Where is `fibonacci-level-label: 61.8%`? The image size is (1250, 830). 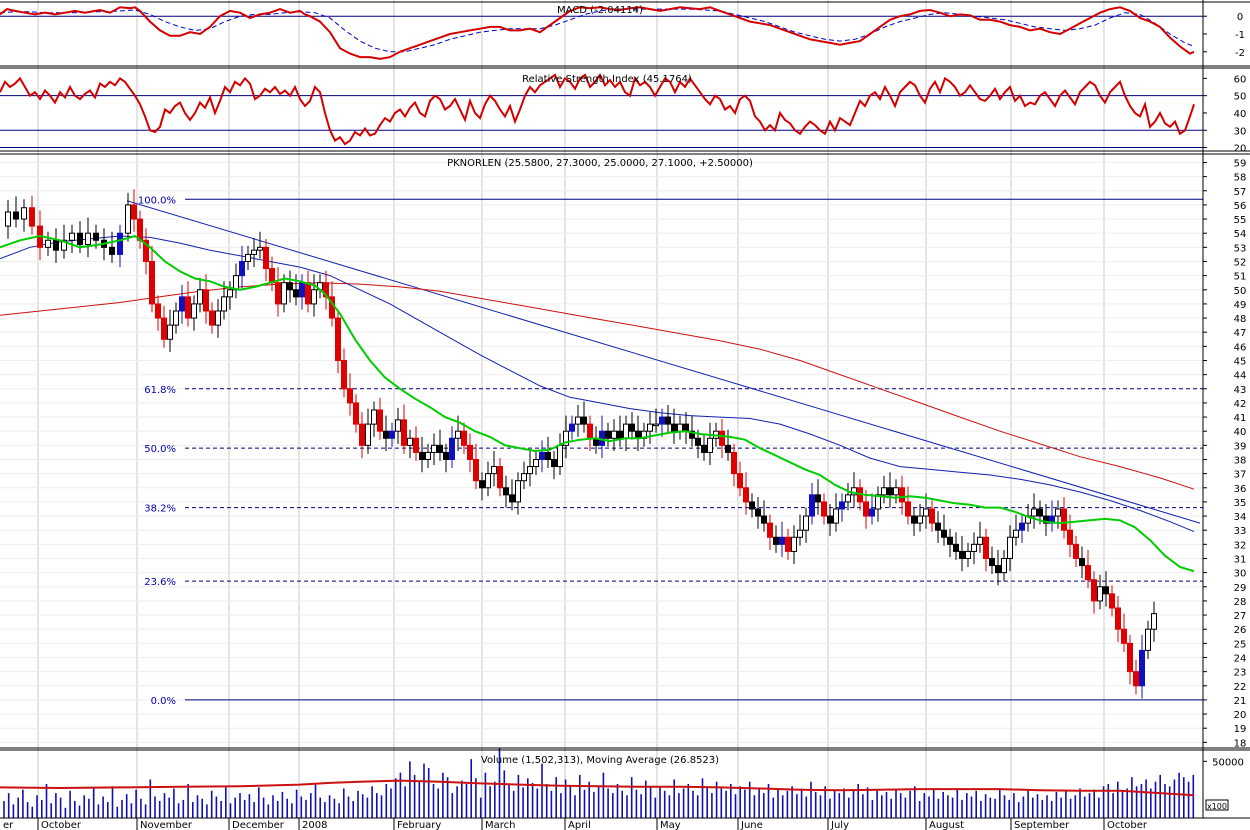
fibonacci-level-label: 61.8% is located at coordinates (160, 390).